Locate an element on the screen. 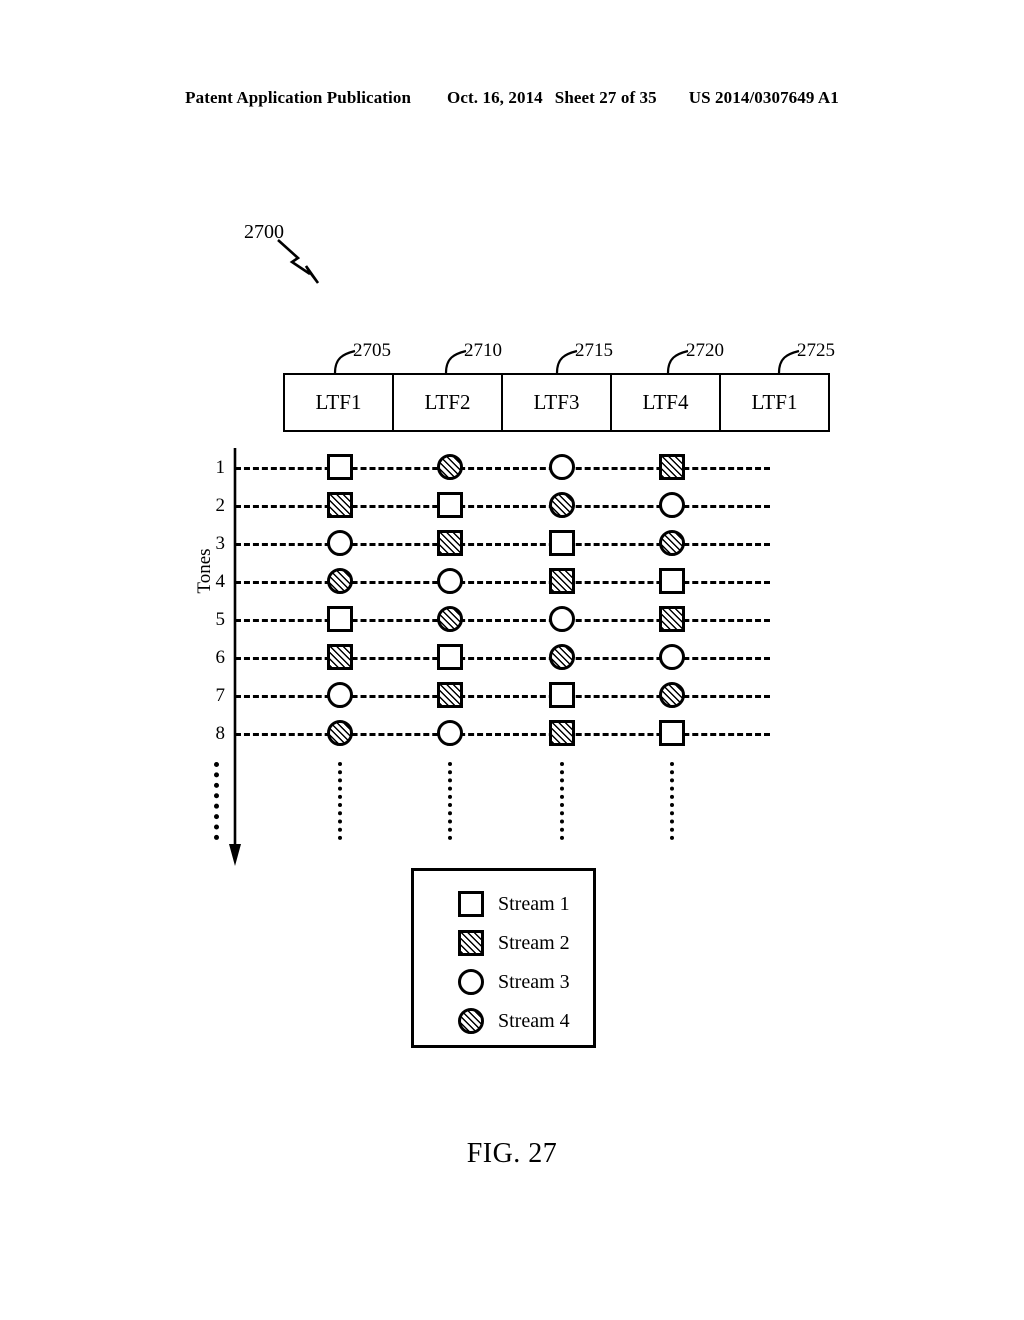 This screenshot has width=1024, height=1320. ref-leader-2715-icon is located at coordinates (566, 361).